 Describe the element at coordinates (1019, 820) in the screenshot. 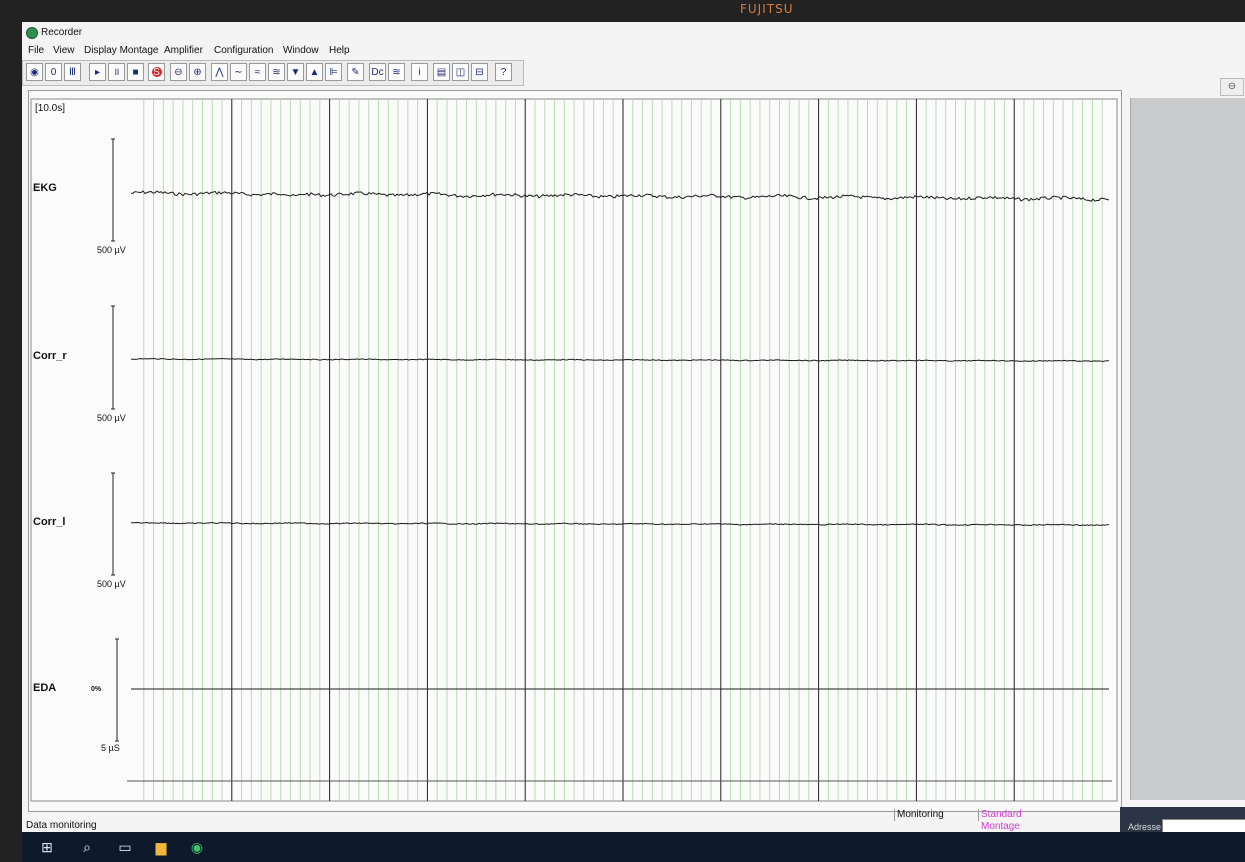

I see `status-montage: Standard Montage` at that location.